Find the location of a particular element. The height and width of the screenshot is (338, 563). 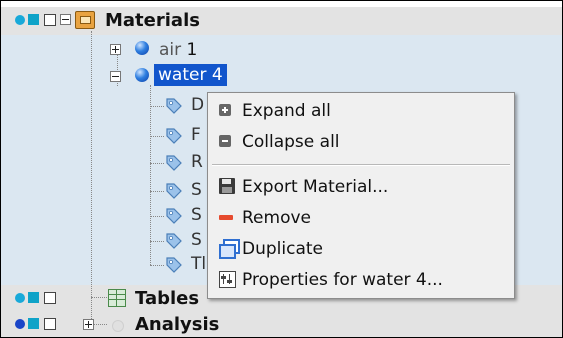

material-number: 4 is located at coordinates (217, 75).